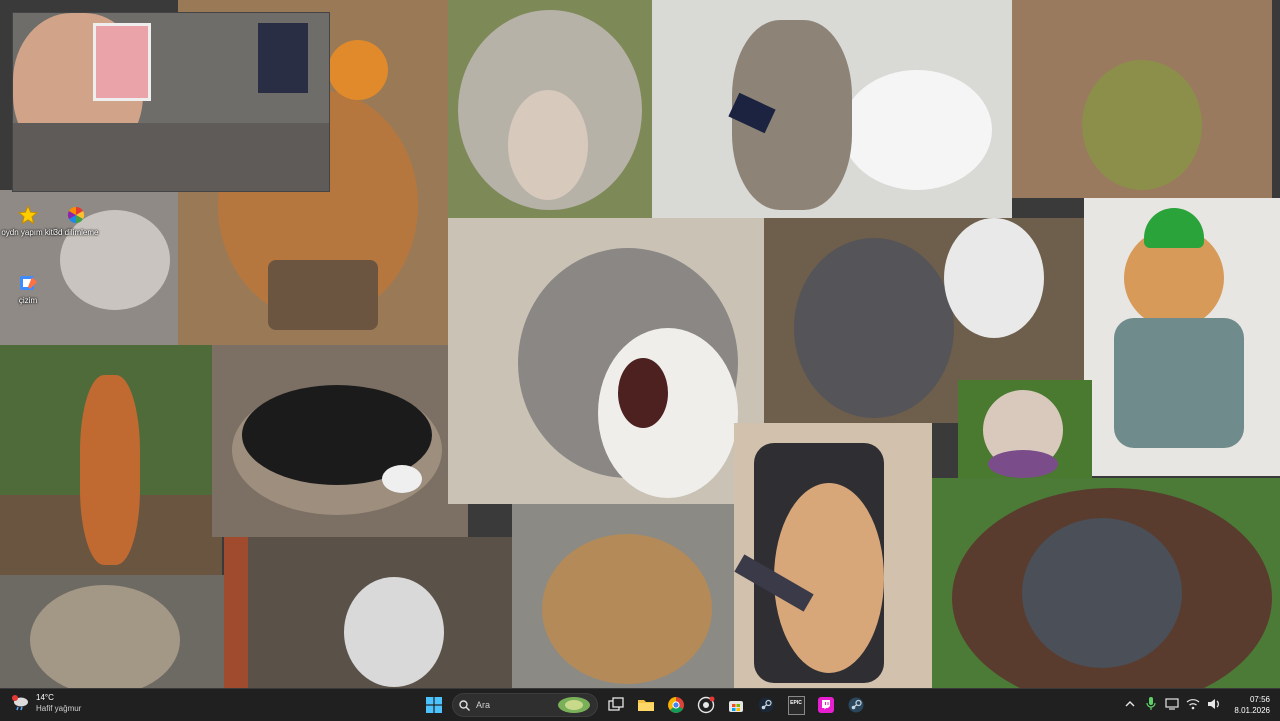 This screenshot has height=721, width=1280. Describe the element at coordinates (550, 109) in the screenshot. I see `wallpaper-sheep-tile` at that location.